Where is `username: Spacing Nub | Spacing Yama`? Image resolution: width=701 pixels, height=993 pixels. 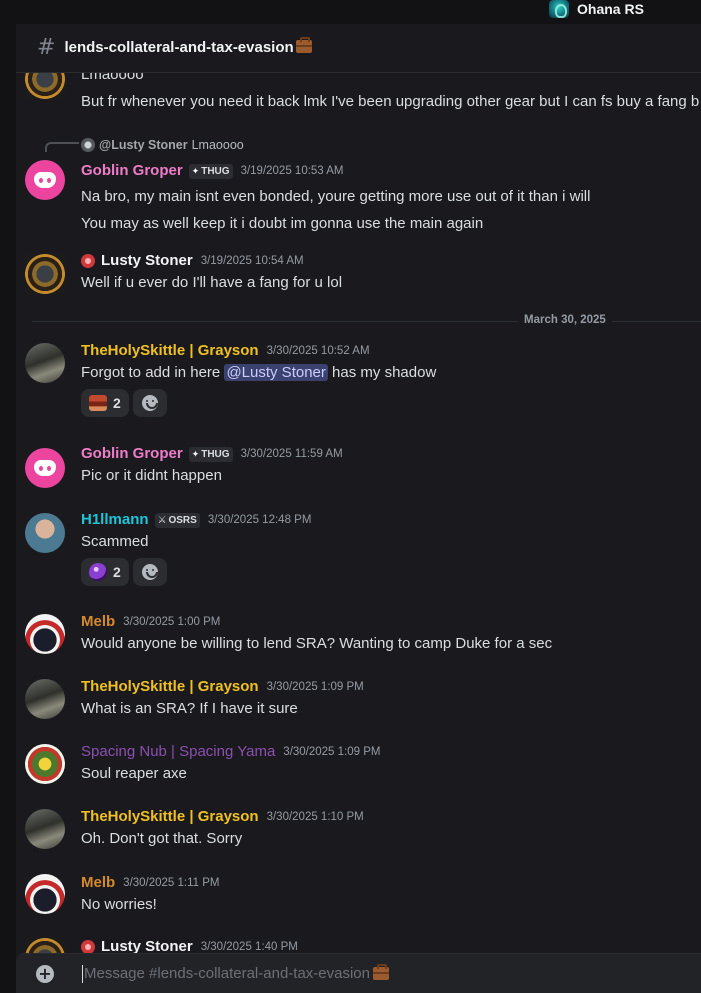 username: Spacing Nub | Spacing Yama is located at coordinates (178, 752).